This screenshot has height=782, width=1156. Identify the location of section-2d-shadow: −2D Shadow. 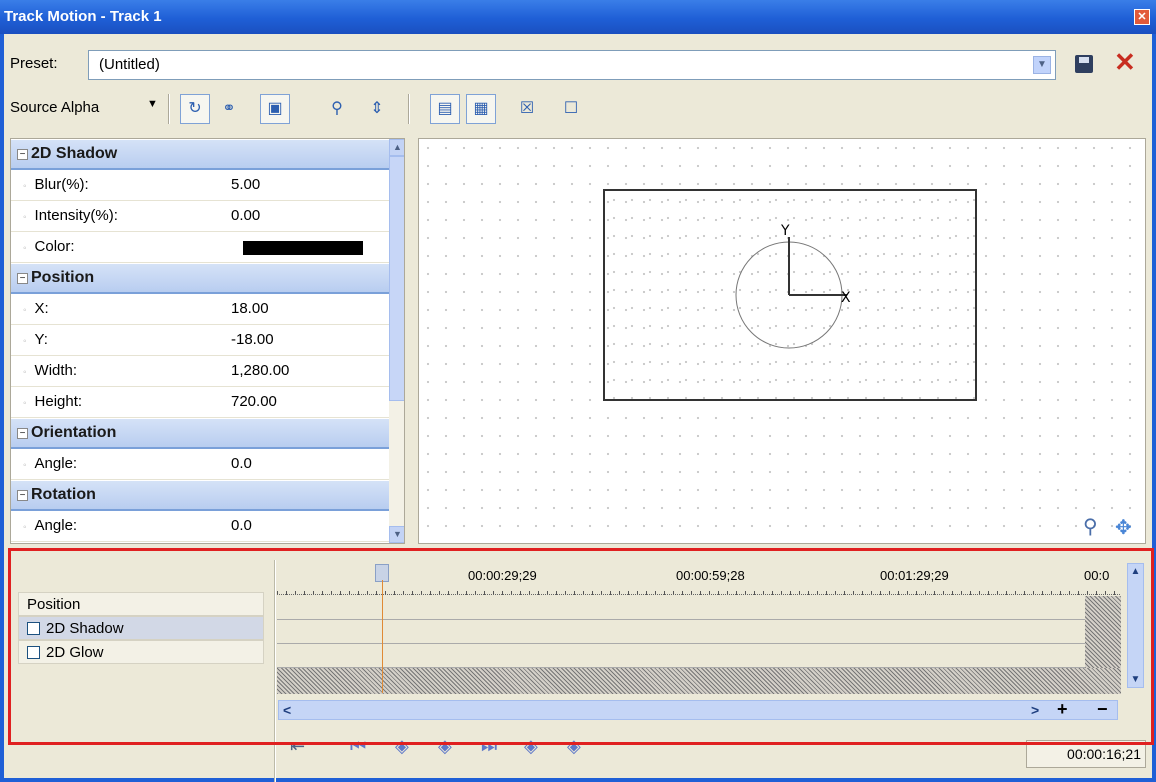
(207, 154).